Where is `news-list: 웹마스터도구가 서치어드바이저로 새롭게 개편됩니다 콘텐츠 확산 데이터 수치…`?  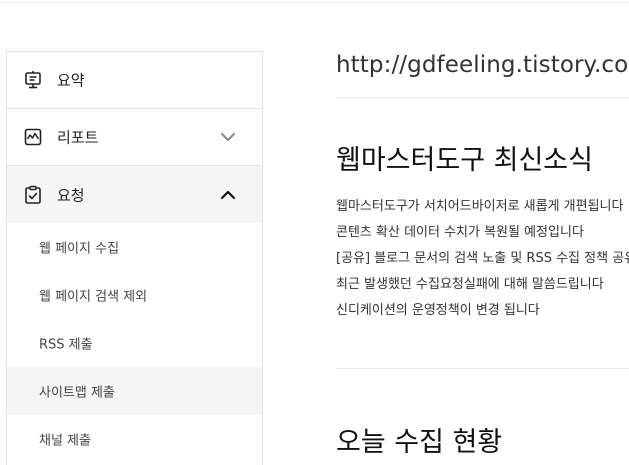
news-list: 웹마스터도구가 서치어드바이저로 새롭게 개편됩니다 콘텐츠 확산 데이터 수치… is located at coordinates (482, 263).